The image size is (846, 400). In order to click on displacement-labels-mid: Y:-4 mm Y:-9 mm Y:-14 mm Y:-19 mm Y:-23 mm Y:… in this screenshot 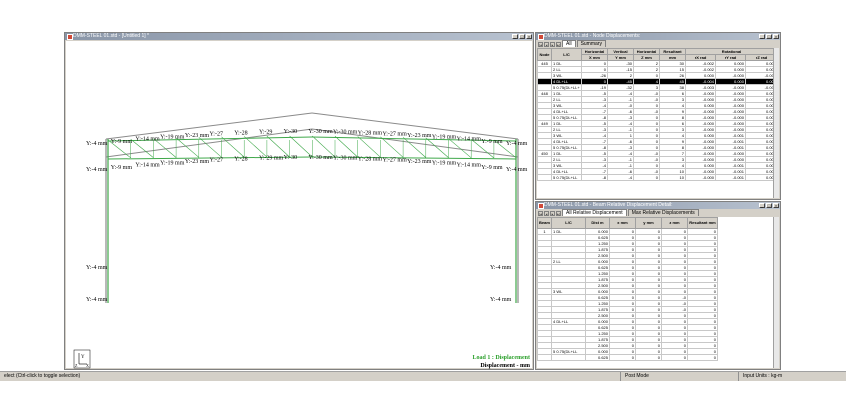, I will do `click(307, 164)`.